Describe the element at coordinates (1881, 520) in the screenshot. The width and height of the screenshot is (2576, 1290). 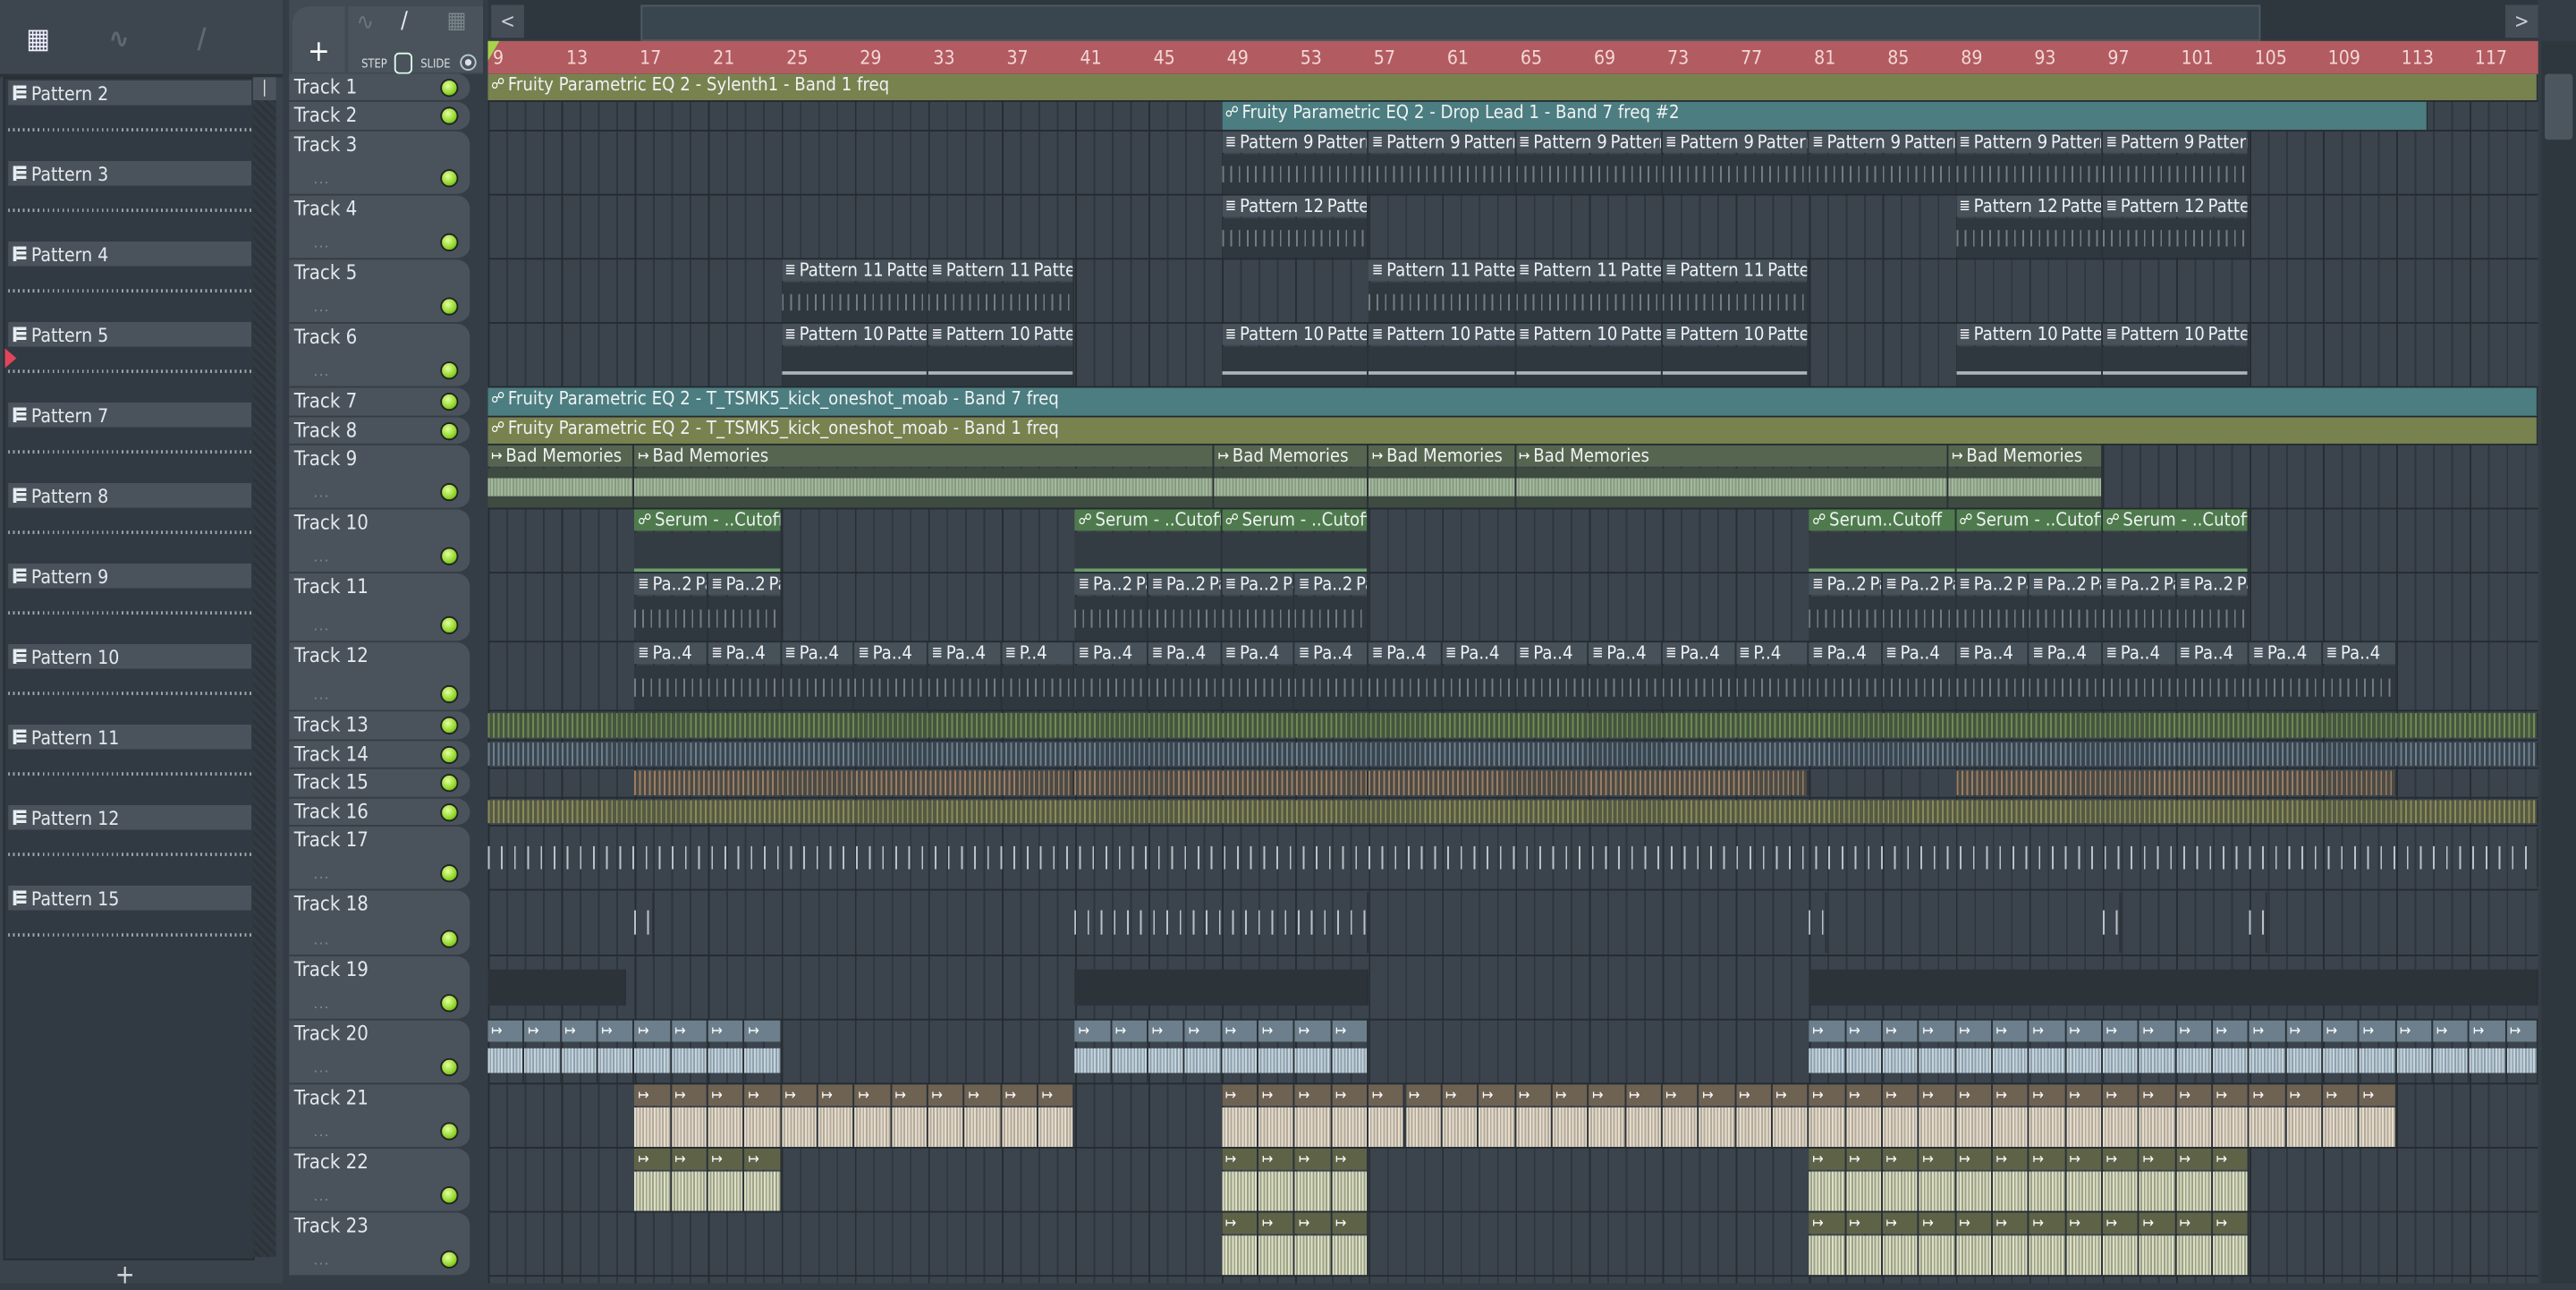
I see `clip-header: ☍ Serum..Cutoff` at that location.